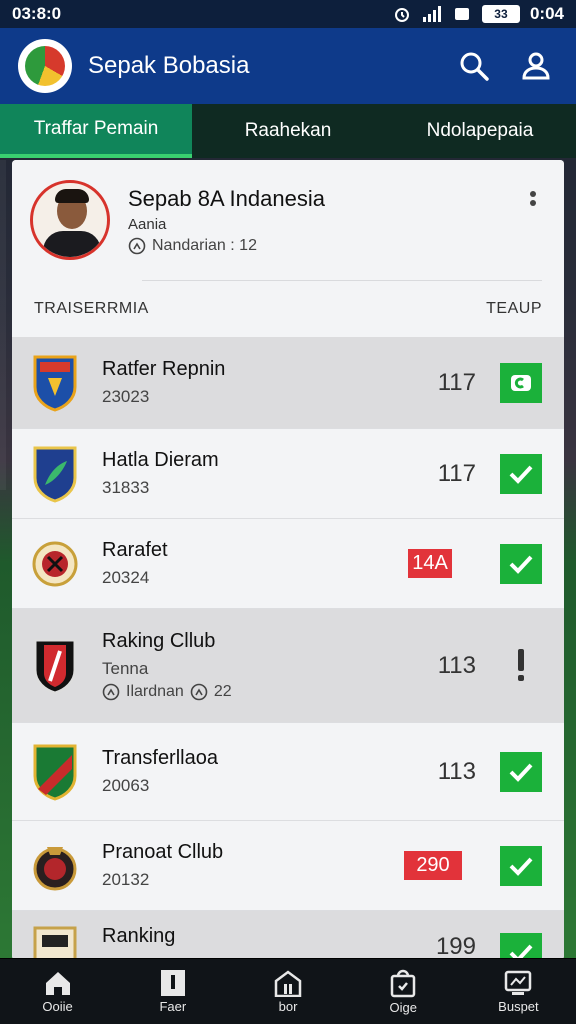 The height and width of the screenshot is (1024, 576). I want to click on list-item: Ranking 199, so click(288, 935).